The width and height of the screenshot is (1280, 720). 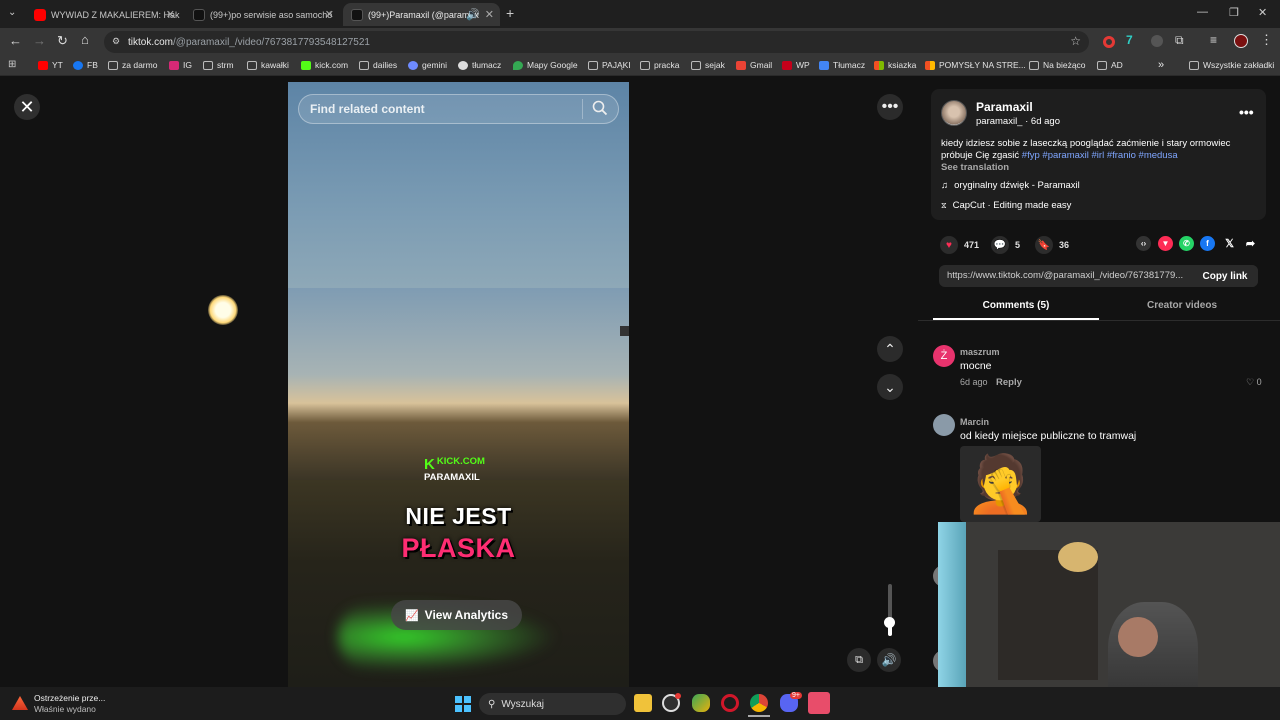 I want to click on taskbar-search: ⚲ Wyszukaj, so click(x=552, y=704).